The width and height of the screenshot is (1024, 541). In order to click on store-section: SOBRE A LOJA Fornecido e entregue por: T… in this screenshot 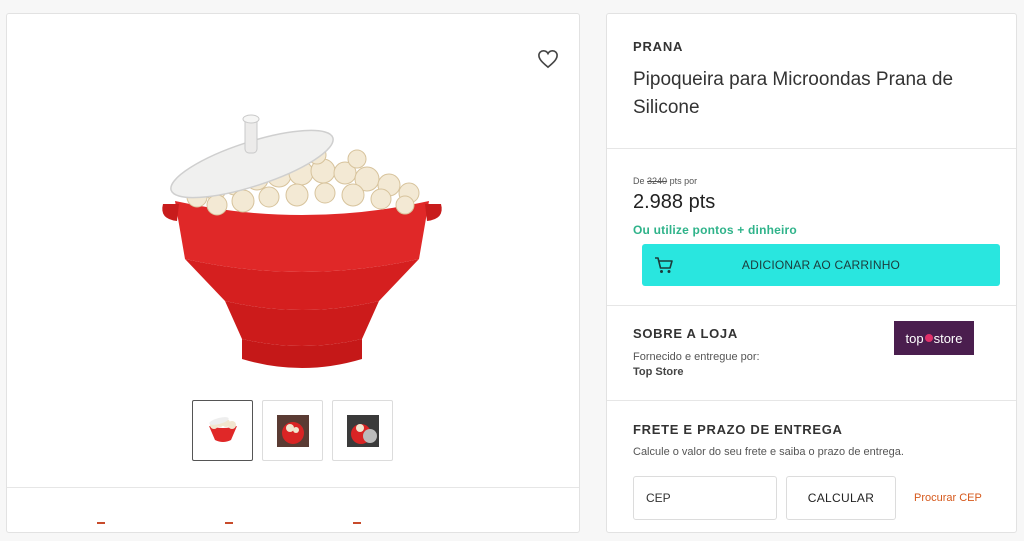, I will do `click(811, 353)`.